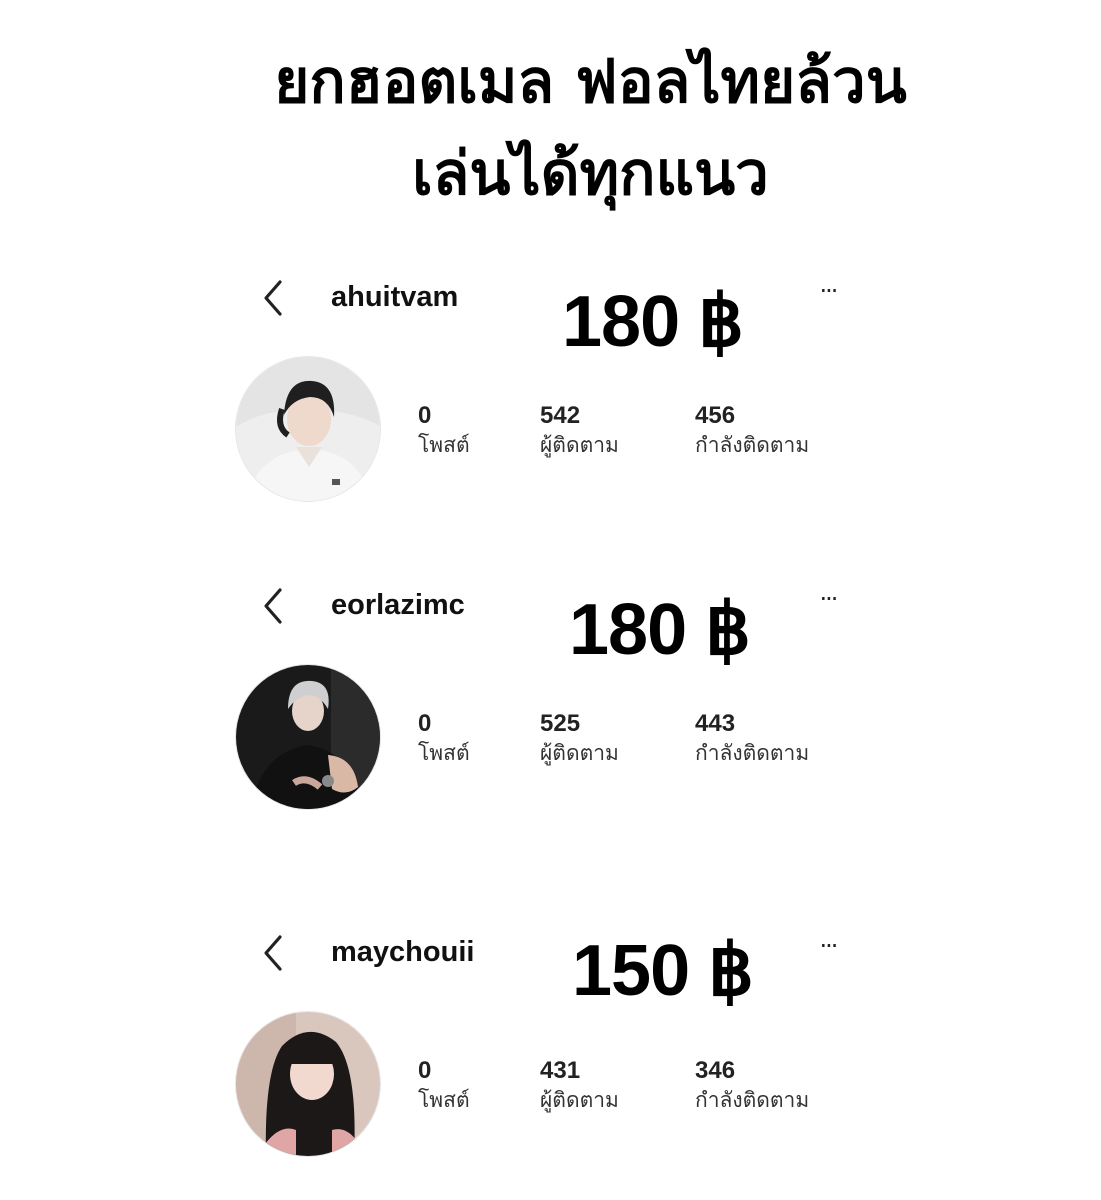  I want to click on following-count: 456, so click(715, 415).